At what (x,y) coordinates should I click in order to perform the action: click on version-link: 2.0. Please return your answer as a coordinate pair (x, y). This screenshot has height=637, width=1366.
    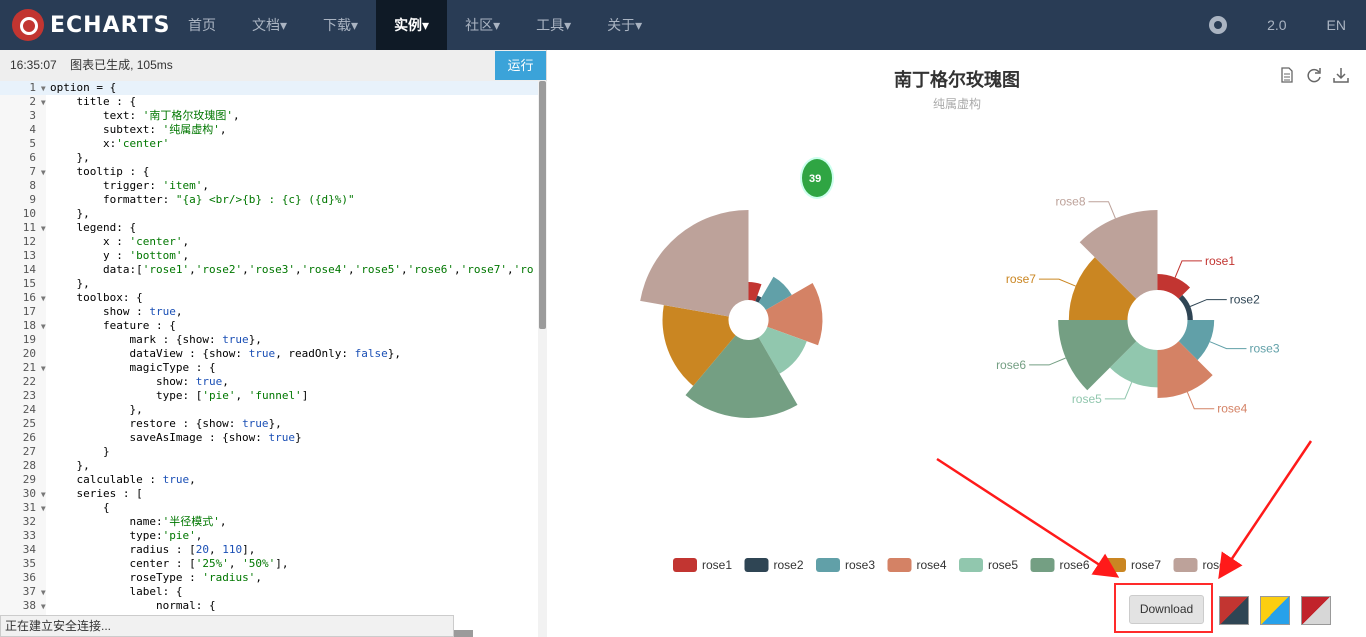
    Looking at the image, I should click on (1276, 25).